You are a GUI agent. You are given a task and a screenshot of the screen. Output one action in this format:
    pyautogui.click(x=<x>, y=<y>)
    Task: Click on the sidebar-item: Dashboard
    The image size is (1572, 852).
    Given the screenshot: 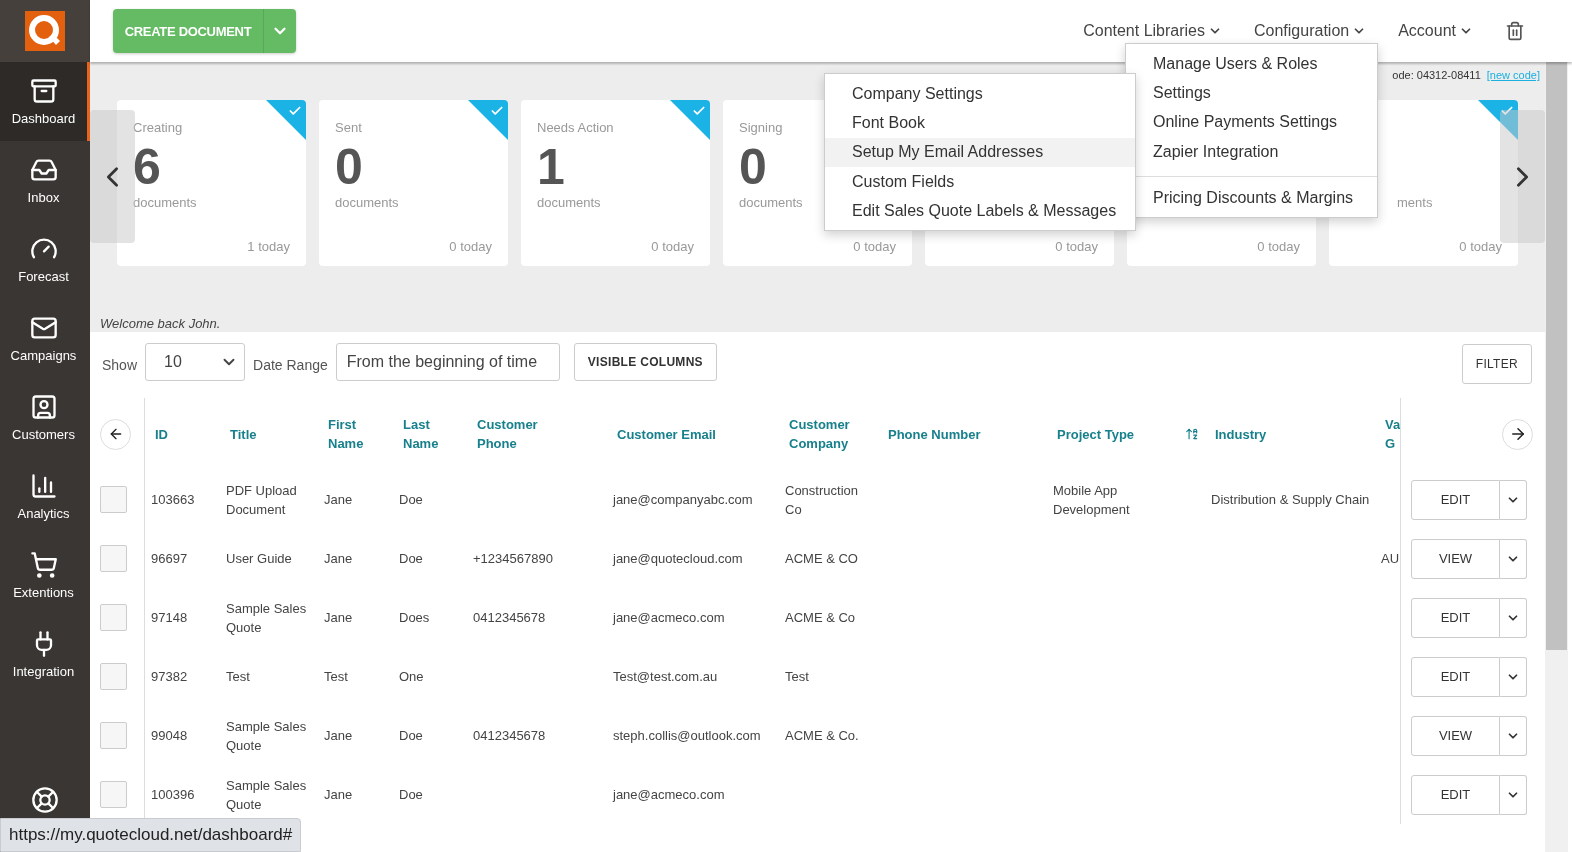 What is the action you would take?
    pyautogui.click(x=45, y=101)
    